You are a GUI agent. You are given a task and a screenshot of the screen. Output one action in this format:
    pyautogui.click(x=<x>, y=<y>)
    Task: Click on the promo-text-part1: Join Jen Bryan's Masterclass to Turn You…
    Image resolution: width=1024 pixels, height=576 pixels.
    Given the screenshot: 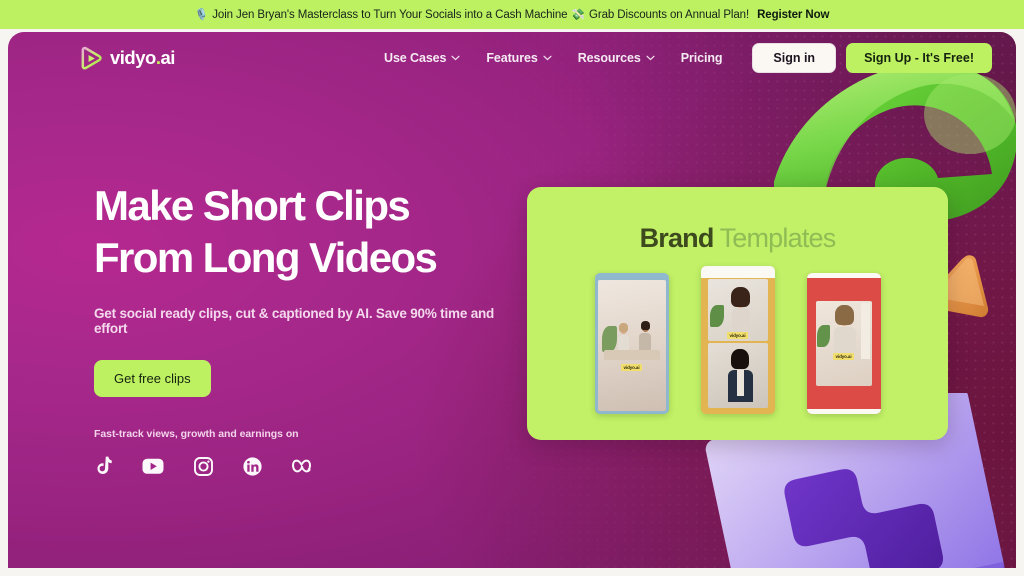 What is the action you would take?
    pyautogui.click(x=390, y=14)
    